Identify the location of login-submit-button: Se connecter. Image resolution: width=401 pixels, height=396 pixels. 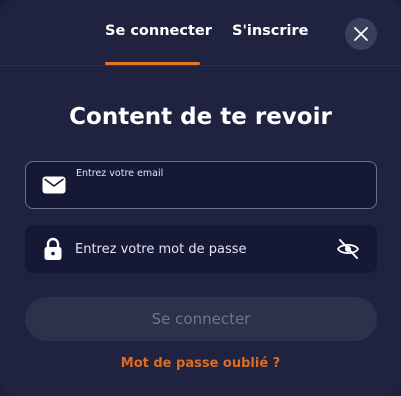
(201, 319).